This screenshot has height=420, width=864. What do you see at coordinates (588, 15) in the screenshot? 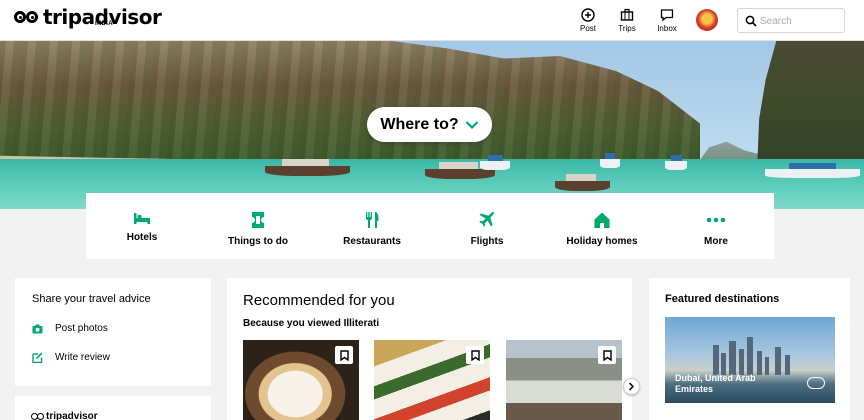
I see `plus-circle-icon` at bounding box center [588, 15].